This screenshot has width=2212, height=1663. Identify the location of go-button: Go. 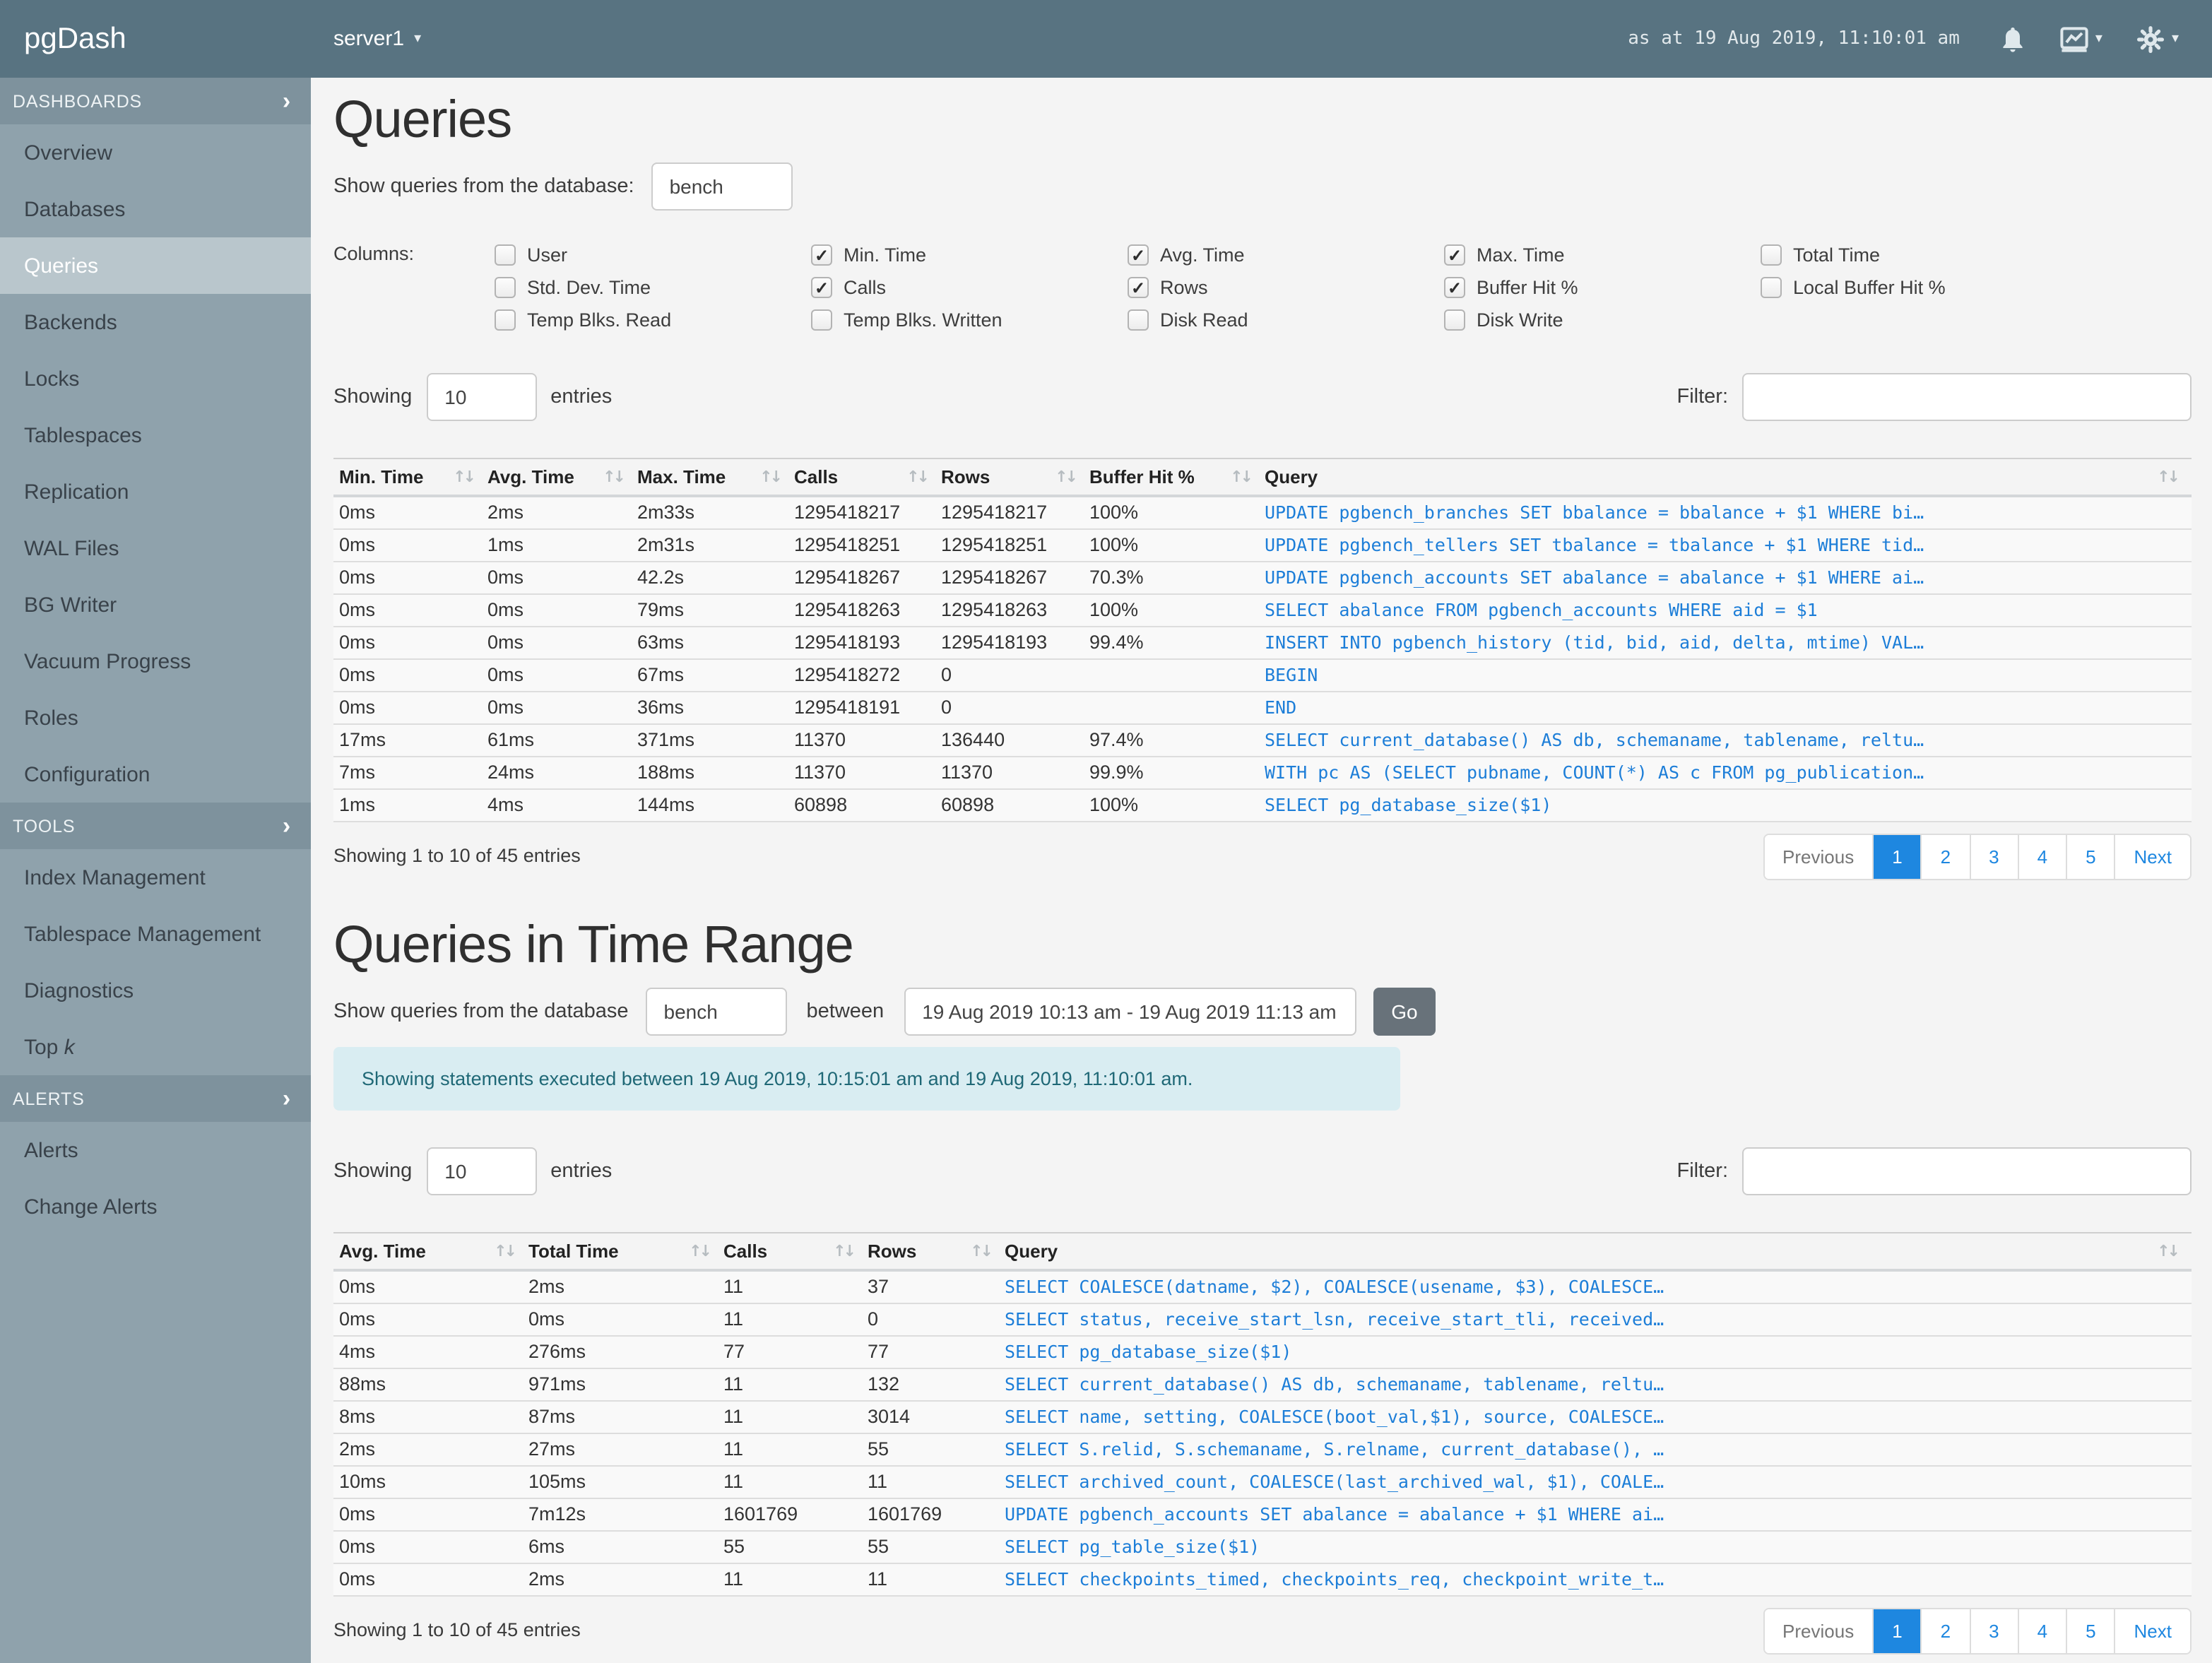
(1404, 1012).